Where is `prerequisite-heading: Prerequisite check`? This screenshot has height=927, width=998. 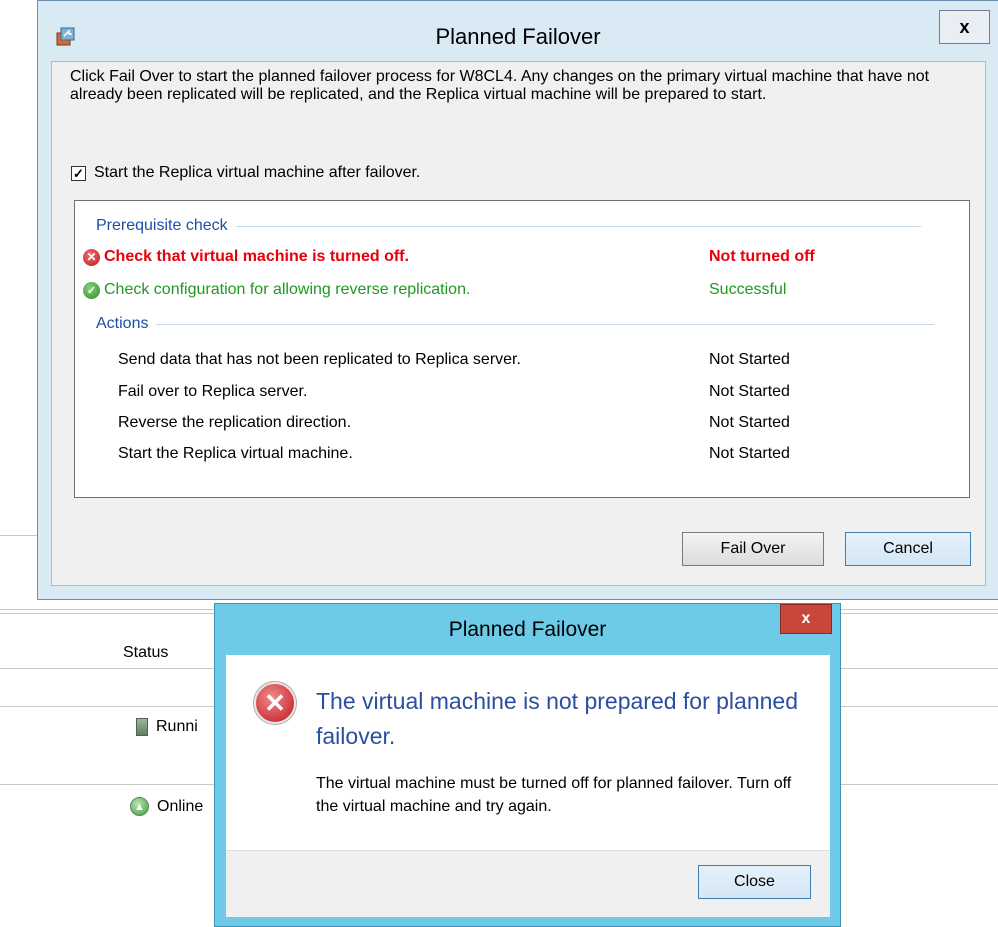 prerequisite-heading: Prerequisite check is located at coordinates (162, 225).